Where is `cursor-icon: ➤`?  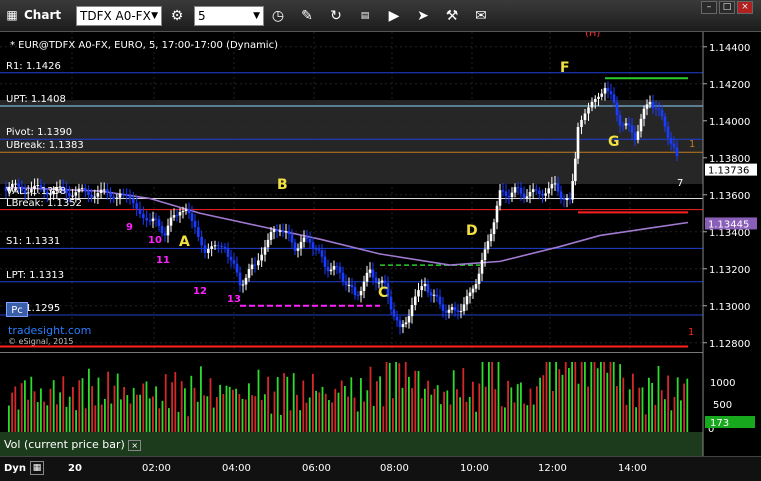 cursor-icon: ➤ is located at coordinates (423, 16).